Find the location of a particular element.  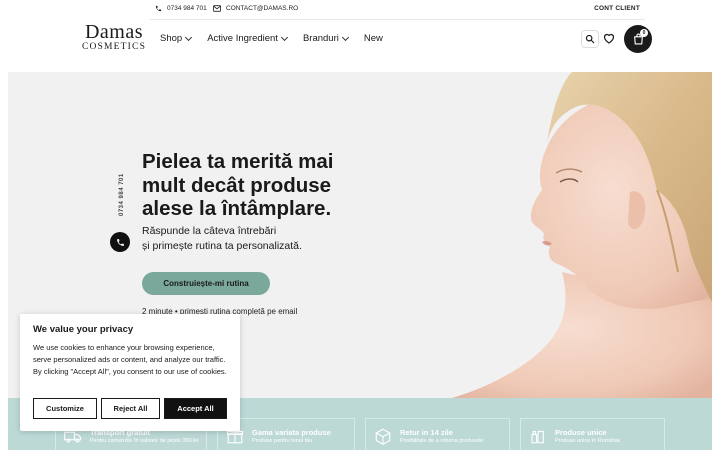

feature-desc: Produse unice în România is located at coordinates (587, 441).